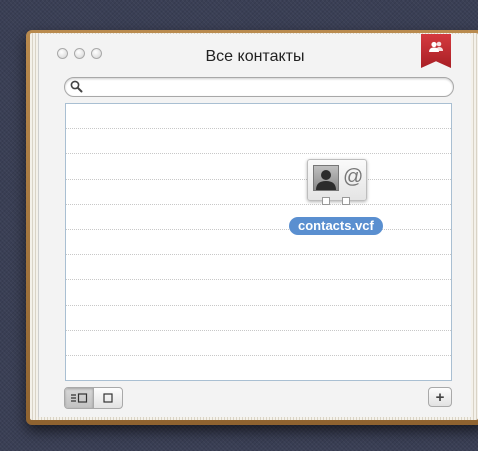 This screenshot has height=451, width=478. What do you see at coordinates (255, 56) in the screenshot?
I see `window-title: Все контакты` at bounding box center [255, 56].